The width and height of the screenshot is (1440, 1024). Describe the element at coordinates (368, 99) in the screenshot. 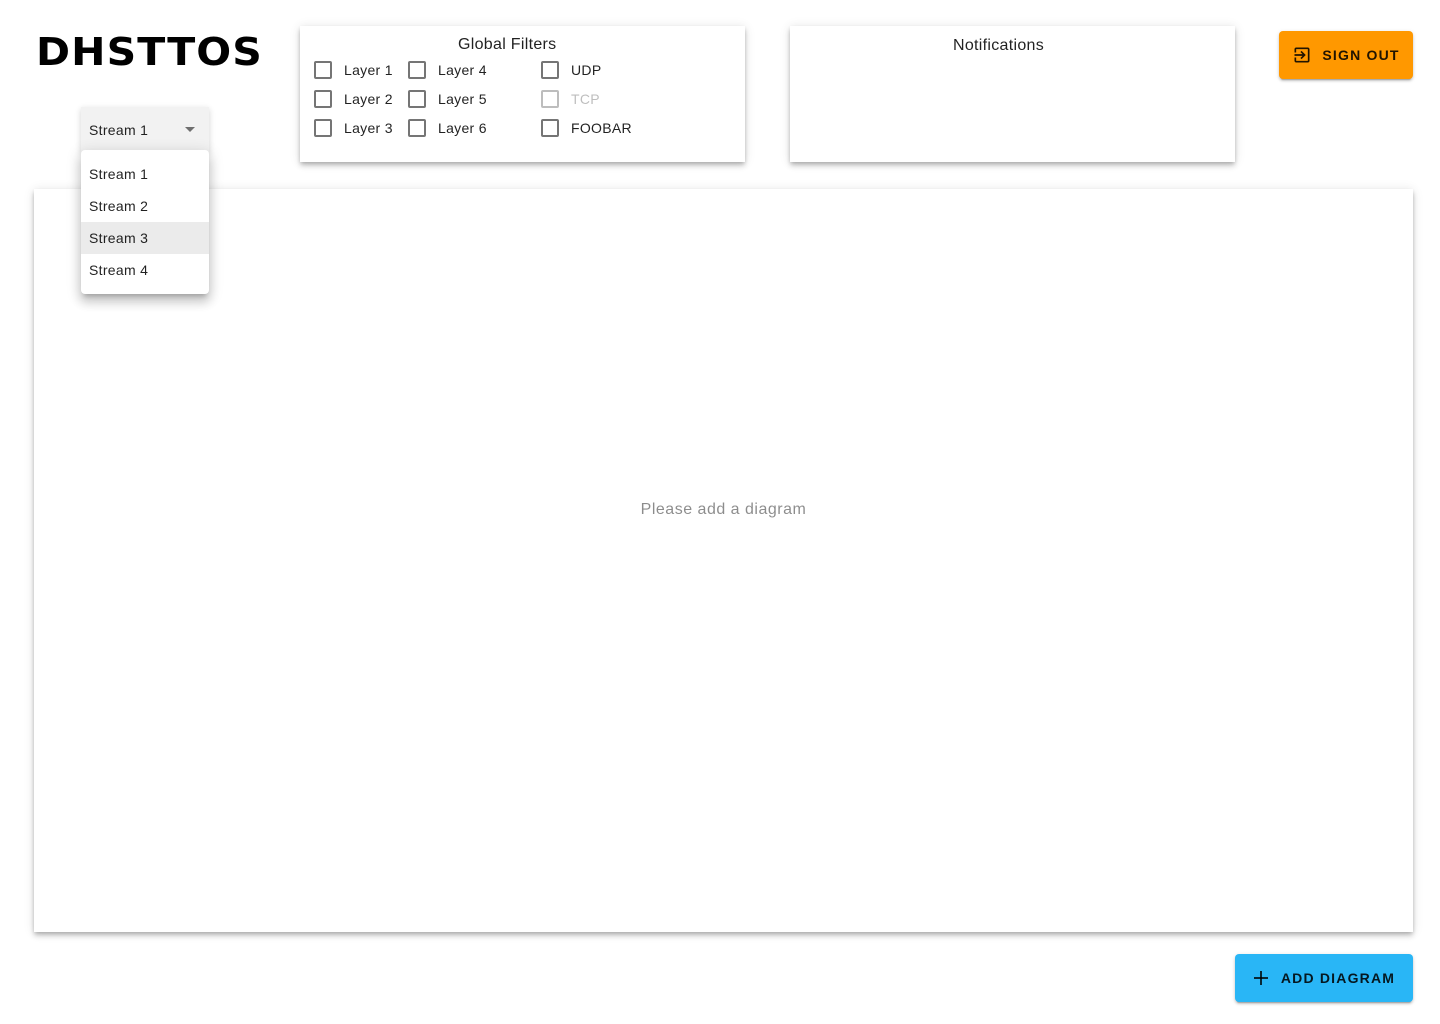

I see `filter-label: Layer 2` at that location.